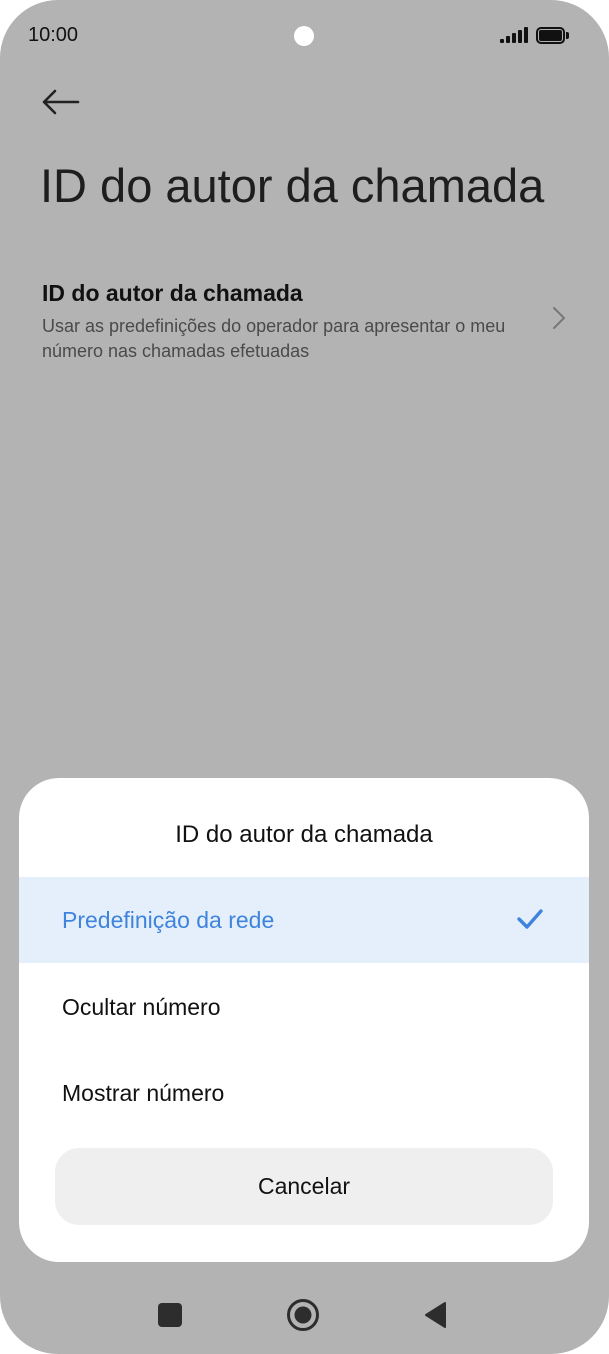  What do you see at coordinates (552, 35) in the screenshot?
I see `battery-icon` at bounding box center [552, 35].